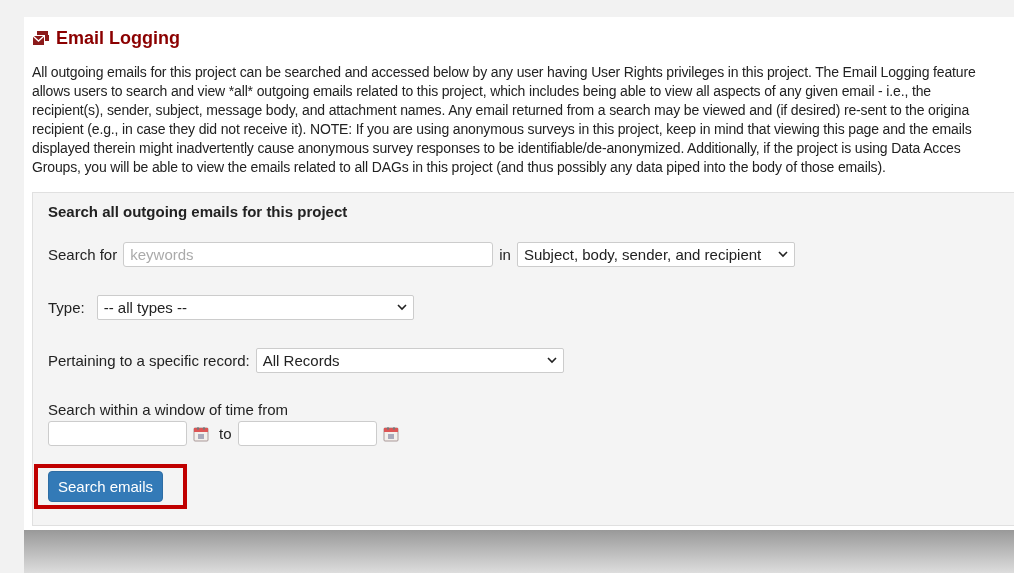 The image size is (1014, 573). What do you see at coordinates (225, 433) in the screenshot?
I see `field-label: to` at bounding box center [225, 433].